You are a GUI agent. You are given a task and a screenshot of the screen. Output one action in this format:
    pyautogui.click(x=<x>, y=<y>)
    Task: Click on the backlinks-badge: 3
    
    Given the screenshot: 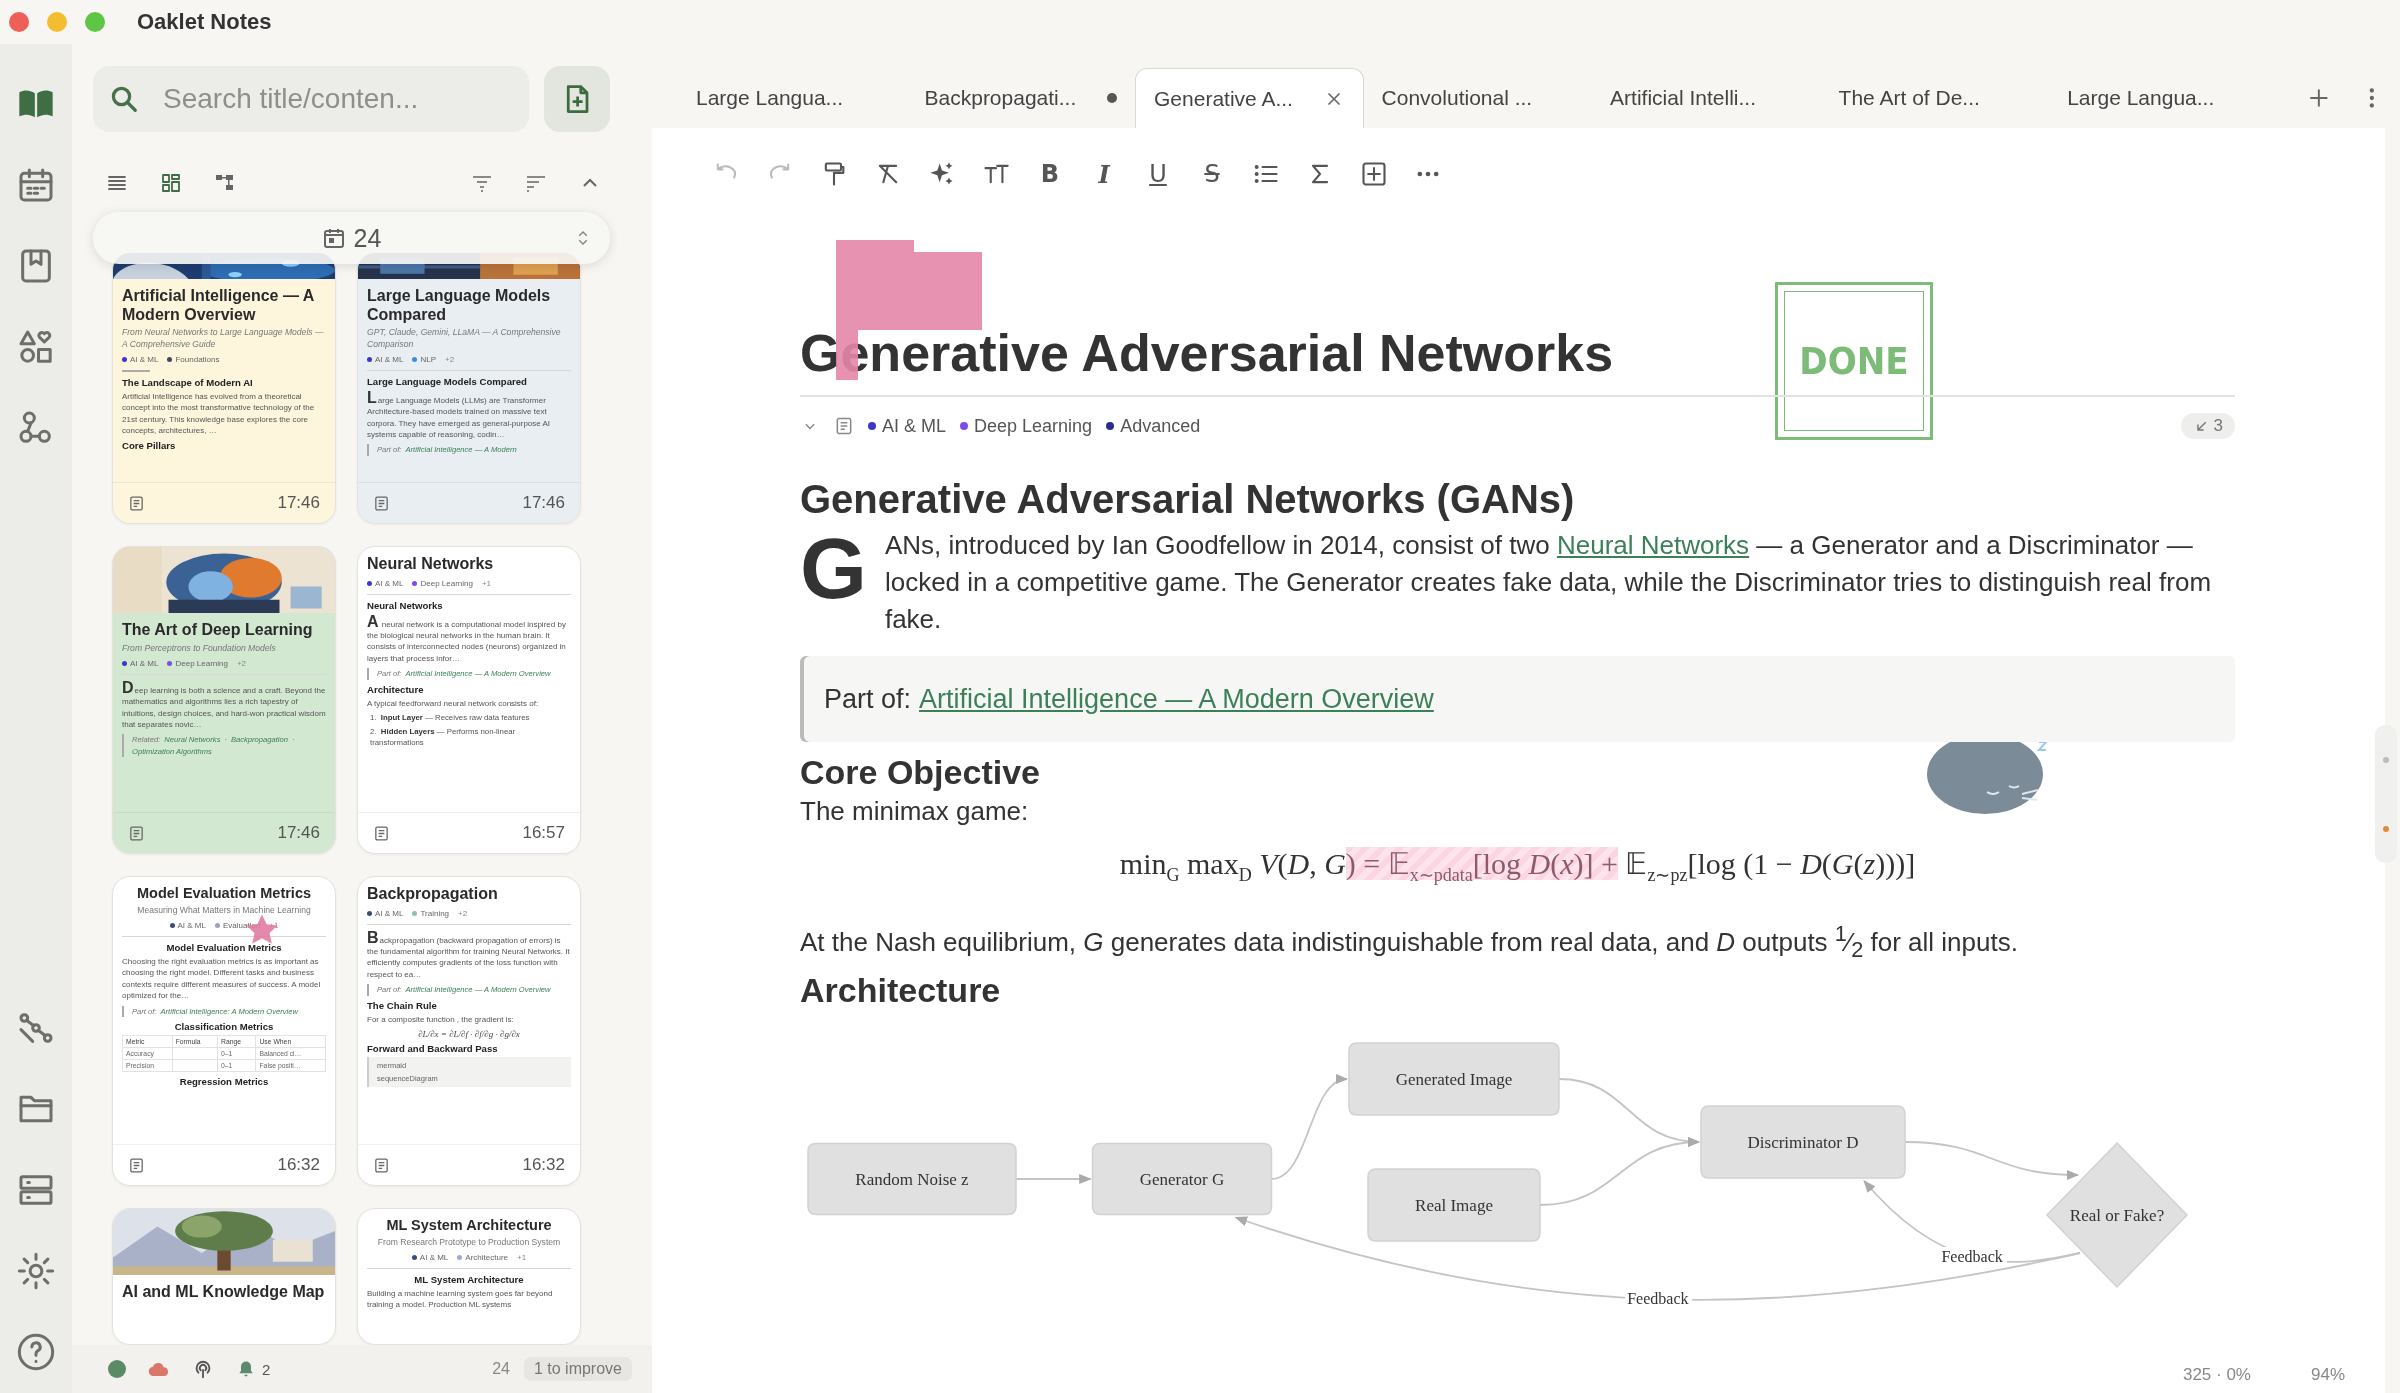 What is the action you would take?
    pyautogui.click(x=2207, y=426)
    